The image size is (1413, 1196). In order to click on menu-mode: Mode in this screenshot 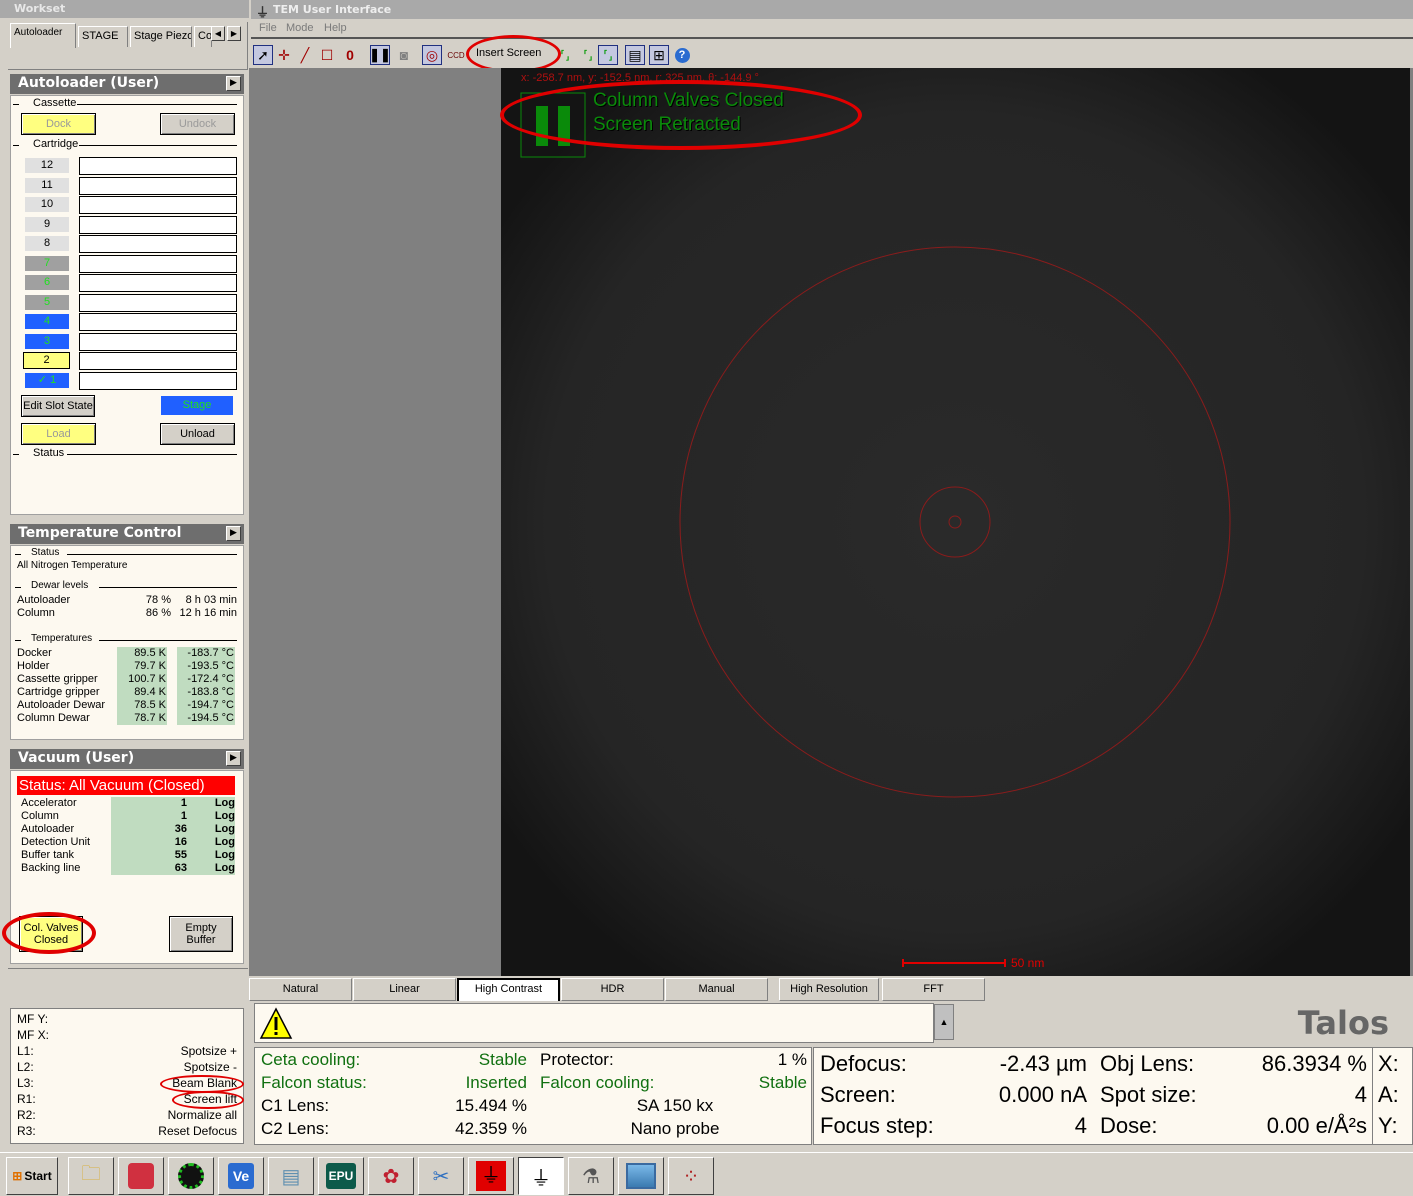, I will do `click(300, 28)`.